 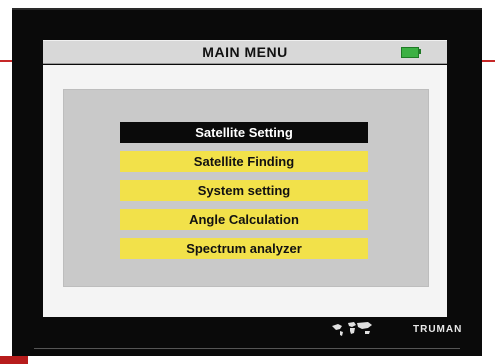 What do you see at coordinates (247, 348) in the screenshot?
I see `footer-divider` at bounding box center [247, 348].